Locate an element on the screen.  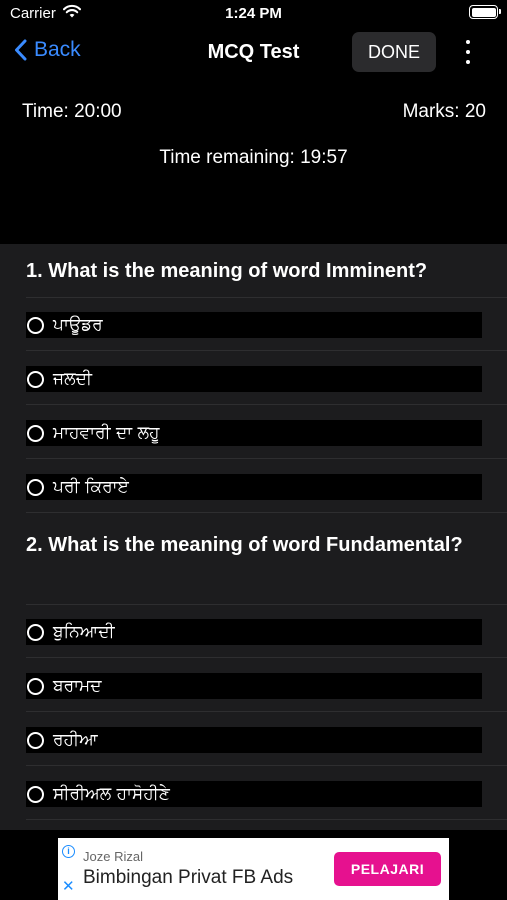
answer-option-label: ਬੁਨਿਆਦੀ is located at coordinates (84, 632).